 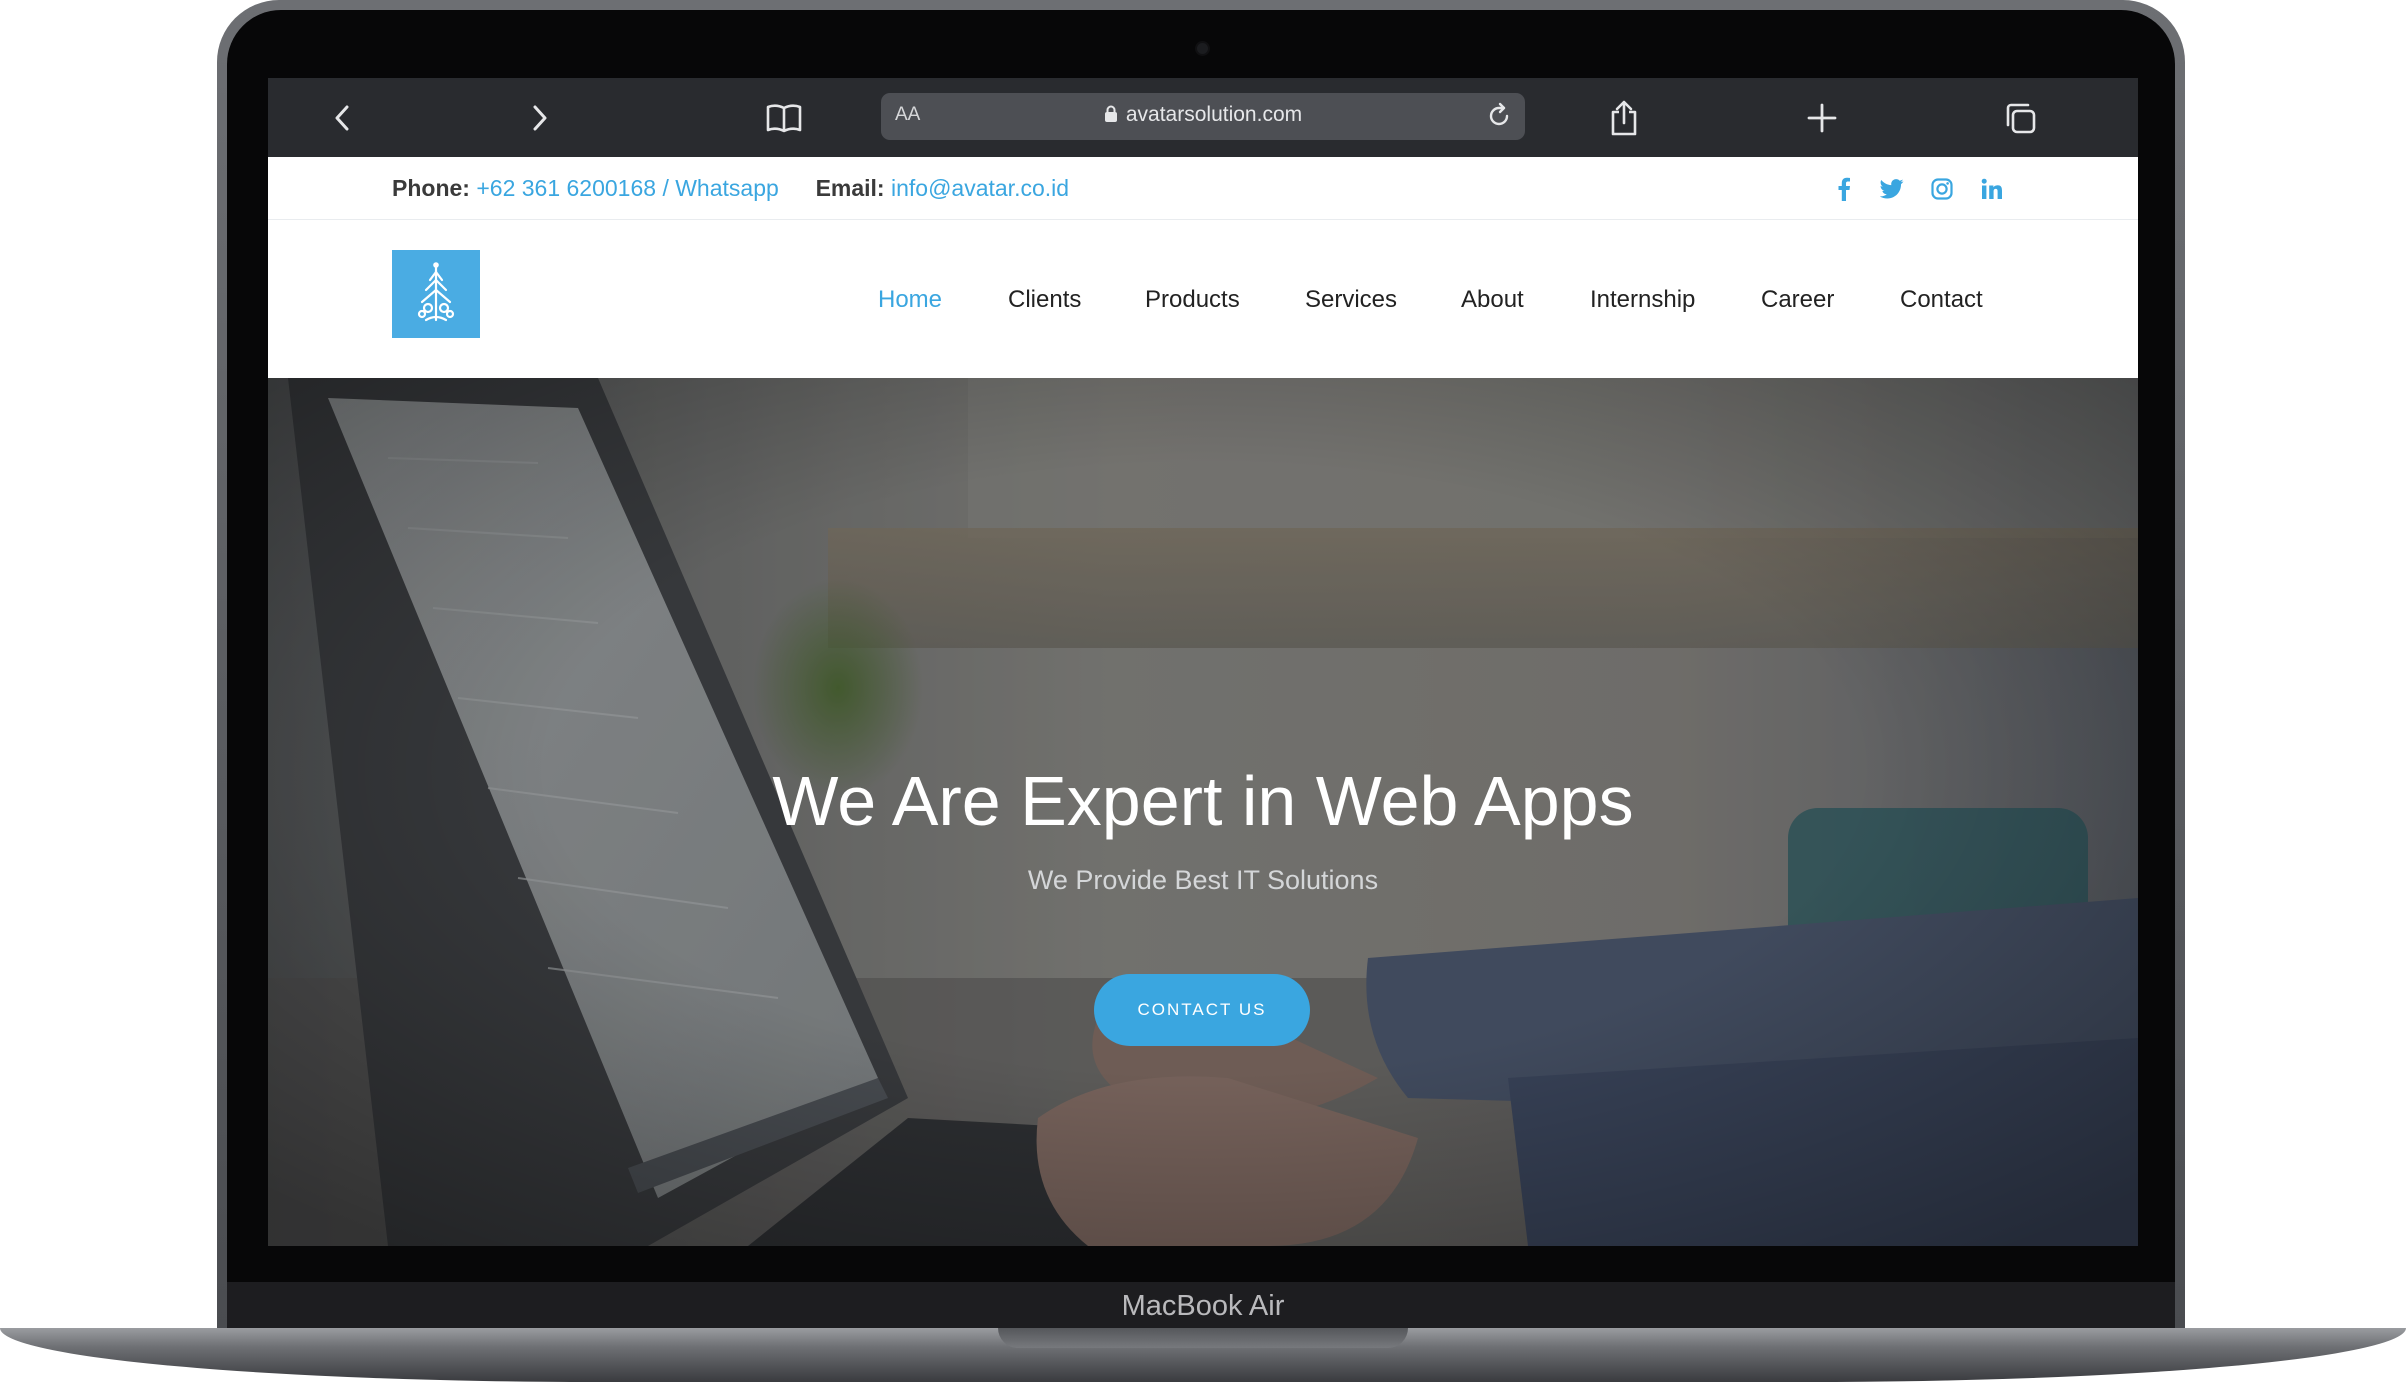 What do you see at coordinates (1192, 300) in the screenshot?
I see `nav-products: Products` at bounding box center [1192, 300].